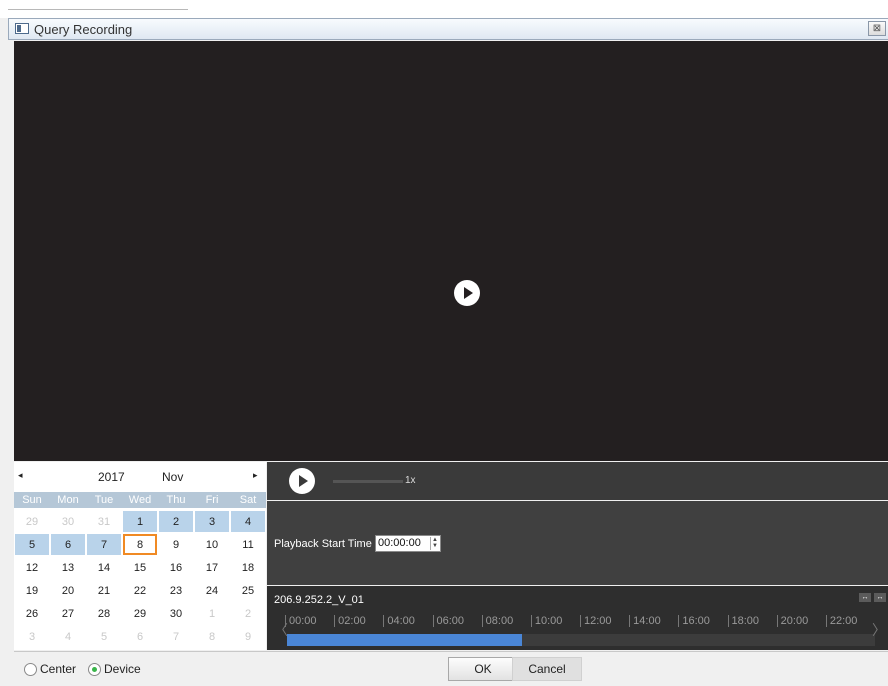  Describe the element at coordinates (22, 28) in the screenshot. I see `window-icon` at that location.